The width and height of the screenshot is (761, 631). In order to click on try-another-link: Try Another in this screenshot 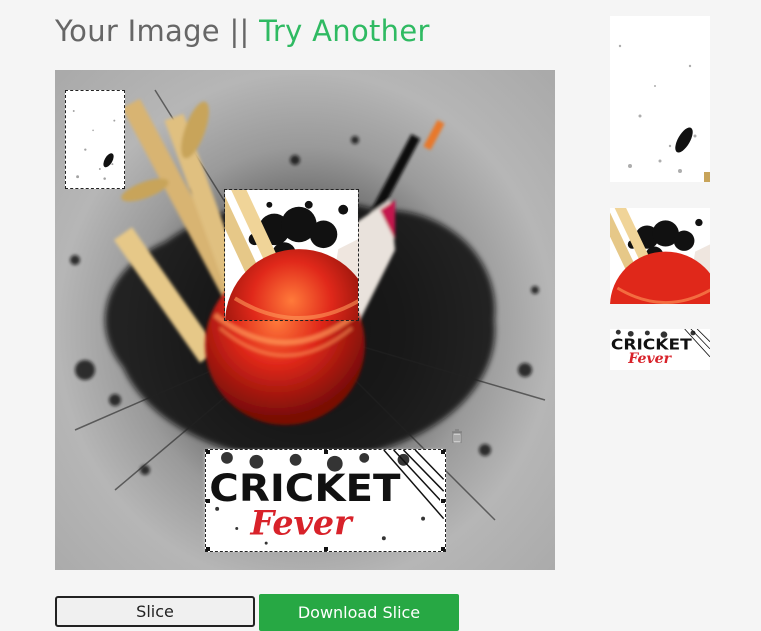, I will do `click(344, 31)`.